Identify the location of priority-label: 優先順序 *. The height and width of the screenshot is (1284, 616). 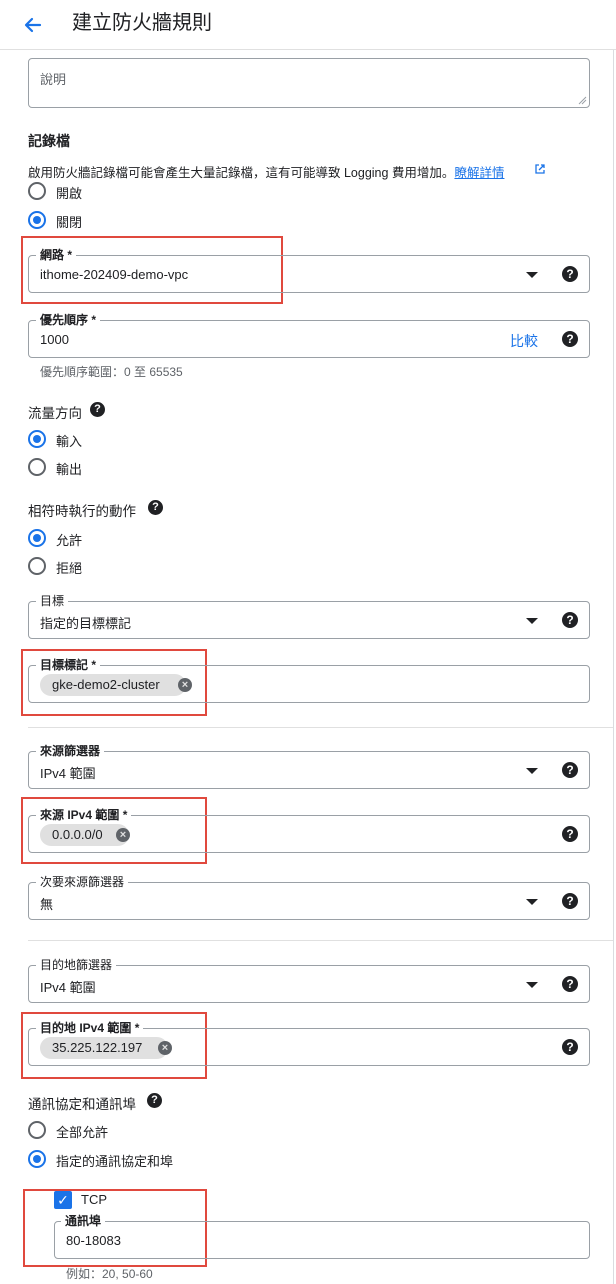
(68, 320).